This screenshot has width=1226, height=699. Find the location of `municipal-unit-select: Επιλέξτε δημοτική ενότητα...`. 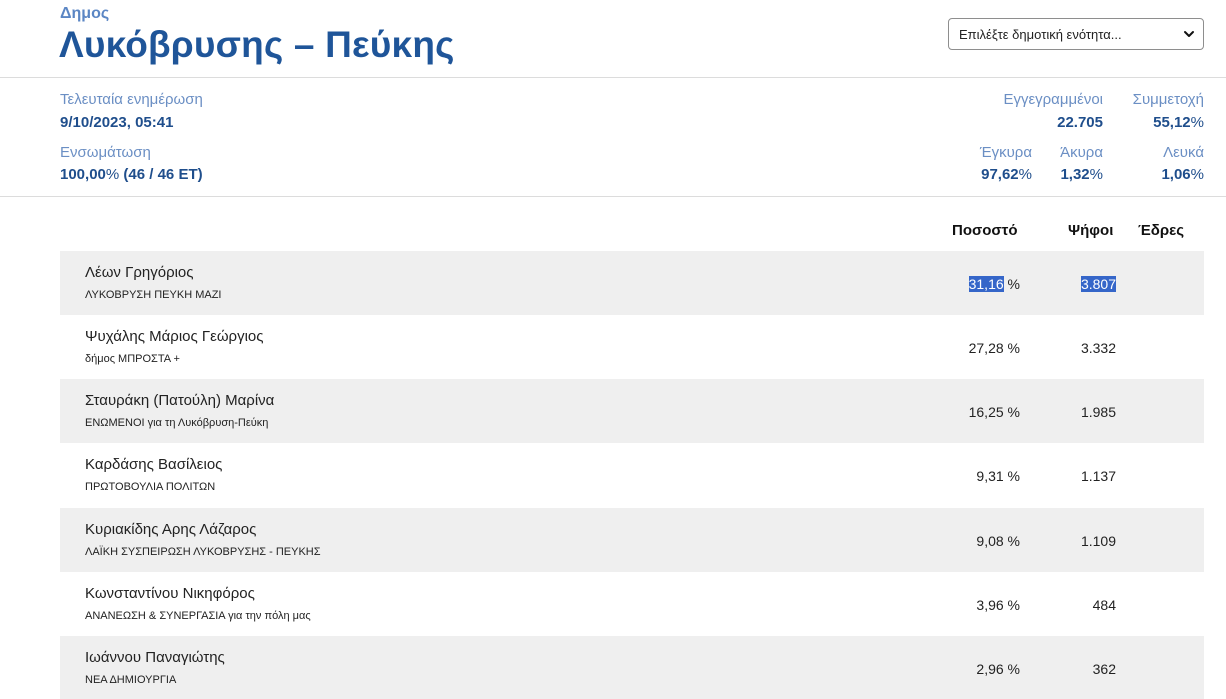

municipal-unit-select: Επιλέξτε δημοτική ενότητα... is located at coordinates (1076, 34).